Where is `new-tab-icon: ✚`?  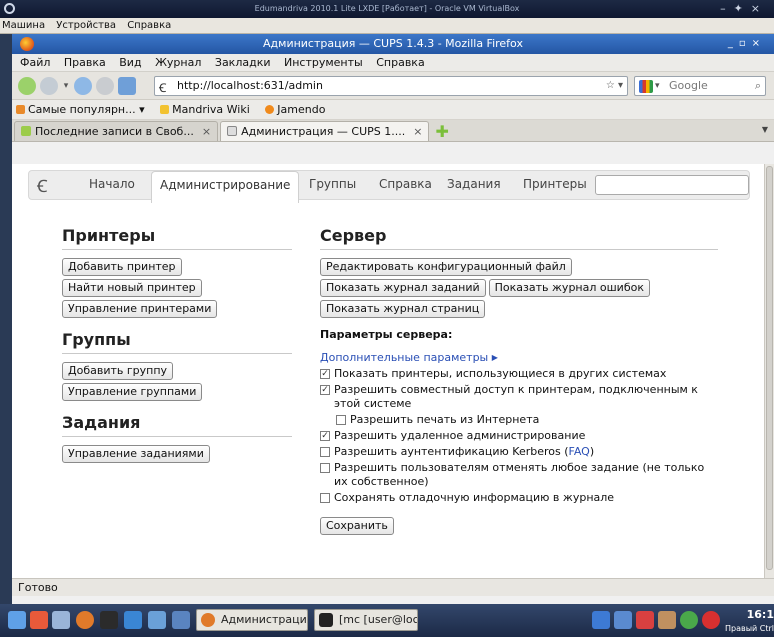 new-tab-icon: ✚ is located at coordinates (441, 131).